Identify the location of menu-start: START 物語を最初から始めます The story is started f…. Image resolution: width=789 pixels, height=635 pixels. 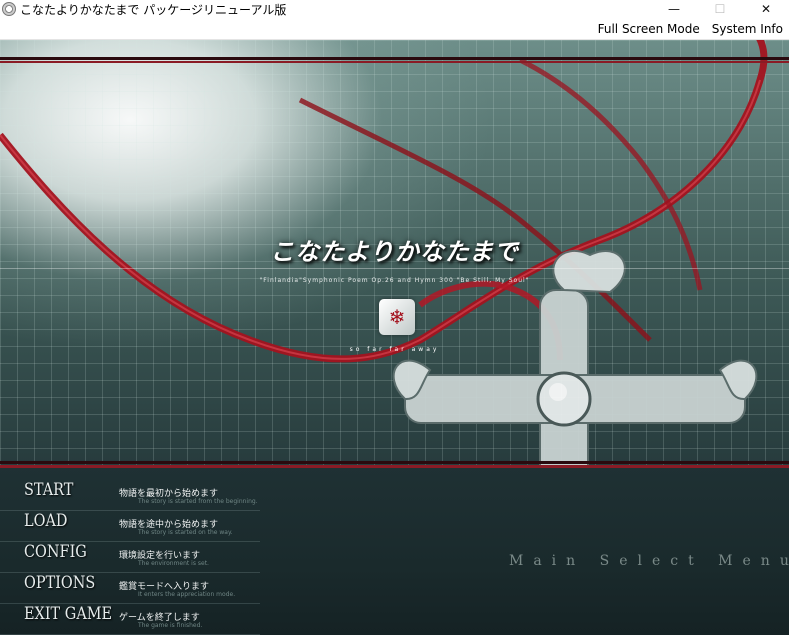
(130, 495).